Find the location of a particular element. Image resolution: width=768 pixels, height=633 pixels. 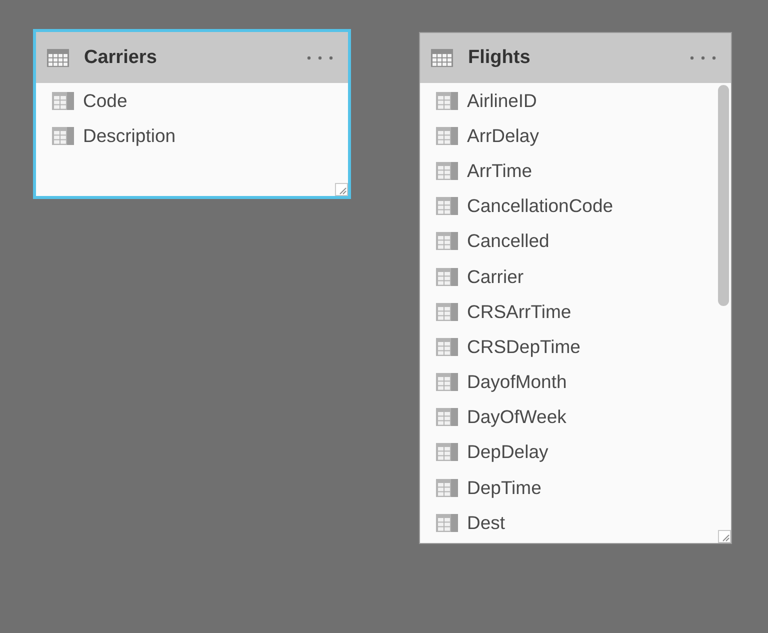

field-name: CancellationCode is located at coordinates (540, 206).